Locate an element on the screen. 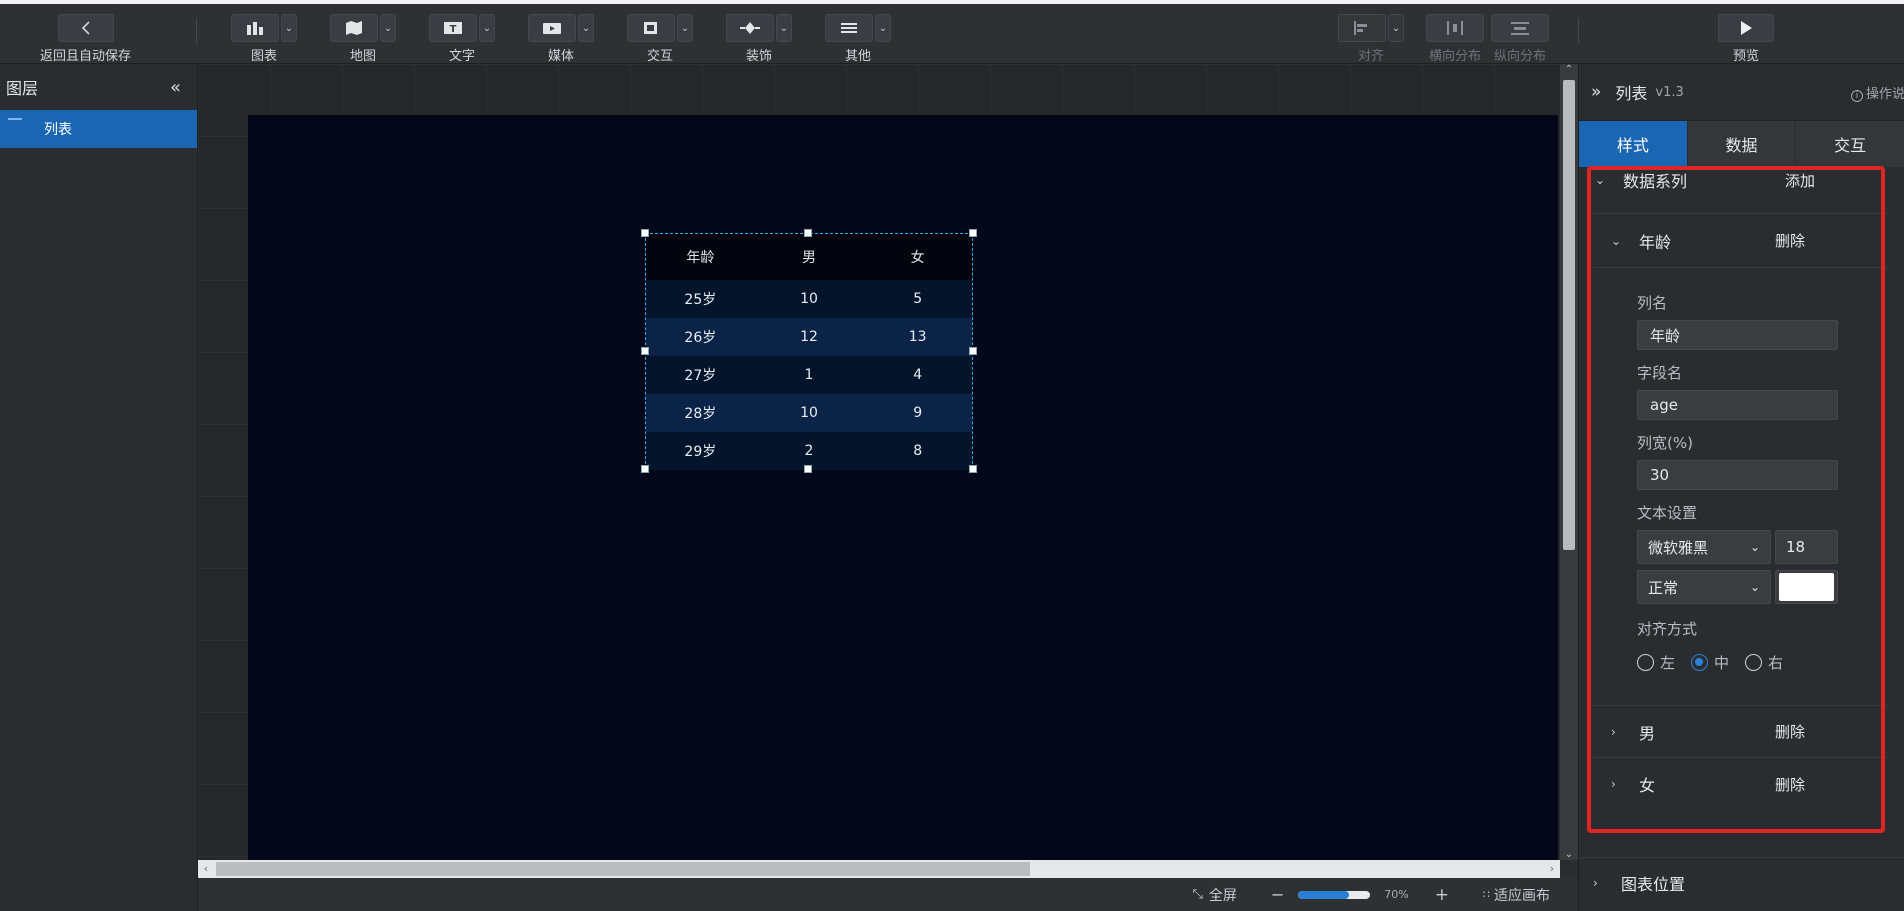 The height and width of the screenshot is (911, 1904). fit-canvas-button: ∷ 适应画布 is located at coordinates (1516, 895).